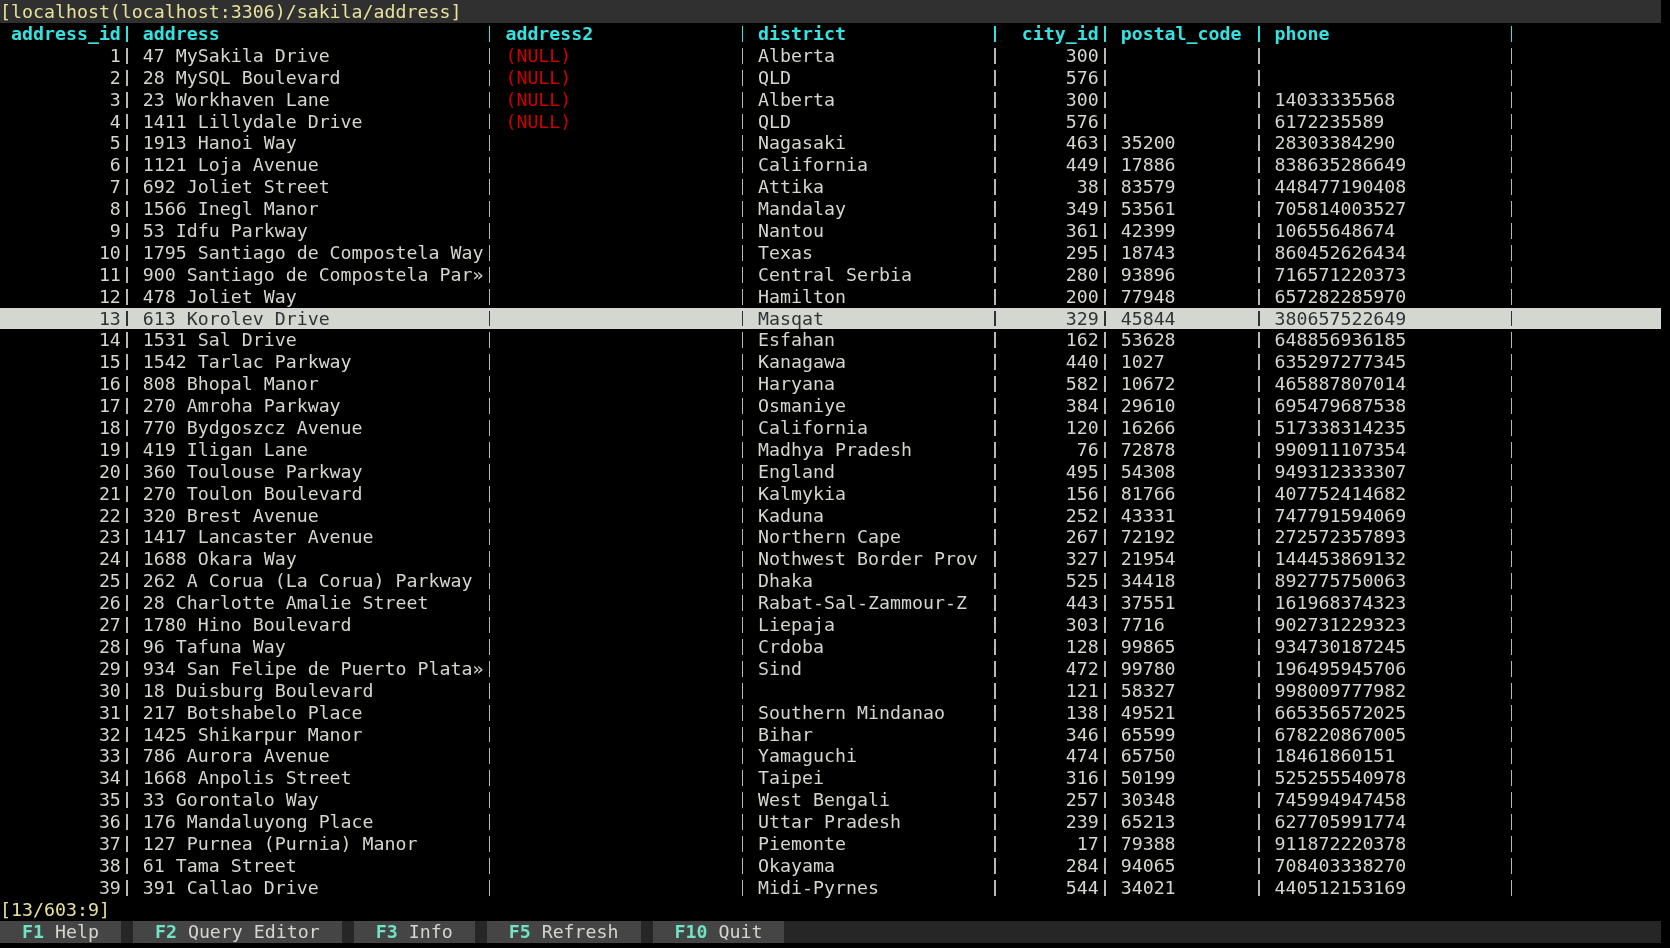  I want to click on table-cell: 678220867005, so click(1340, 734).